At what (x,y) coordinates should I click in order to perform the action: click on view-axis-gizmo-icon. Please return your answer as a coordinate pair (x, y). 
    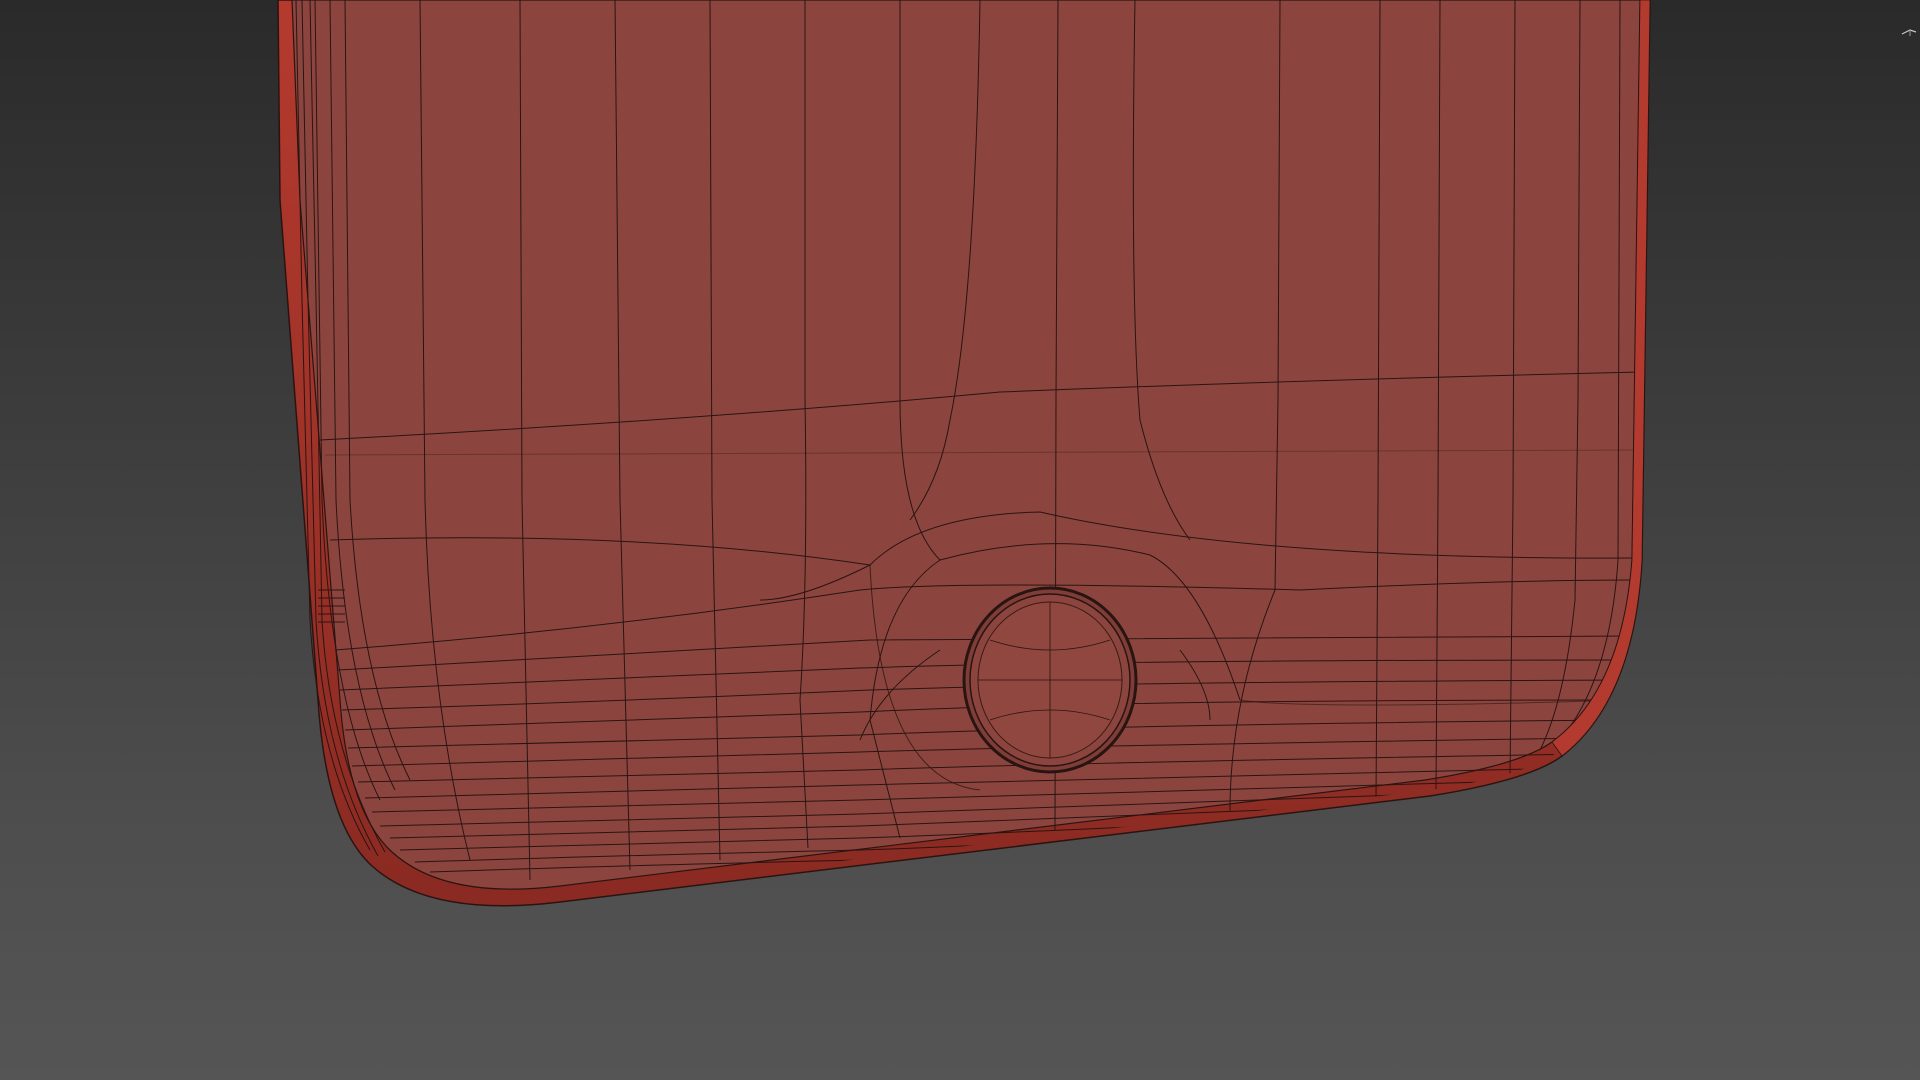
    Looking at the image, I should click on (1909, 32).